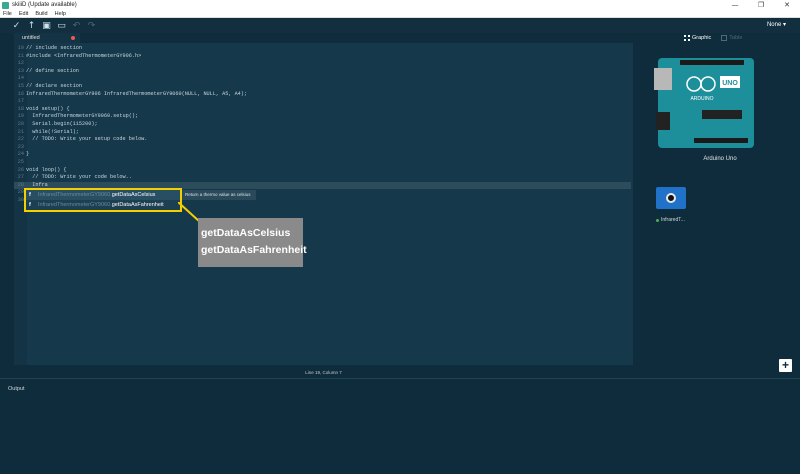 This screenshot has width=800, height=474. I want to click on board-model-label: UNO, so click(730, 83).